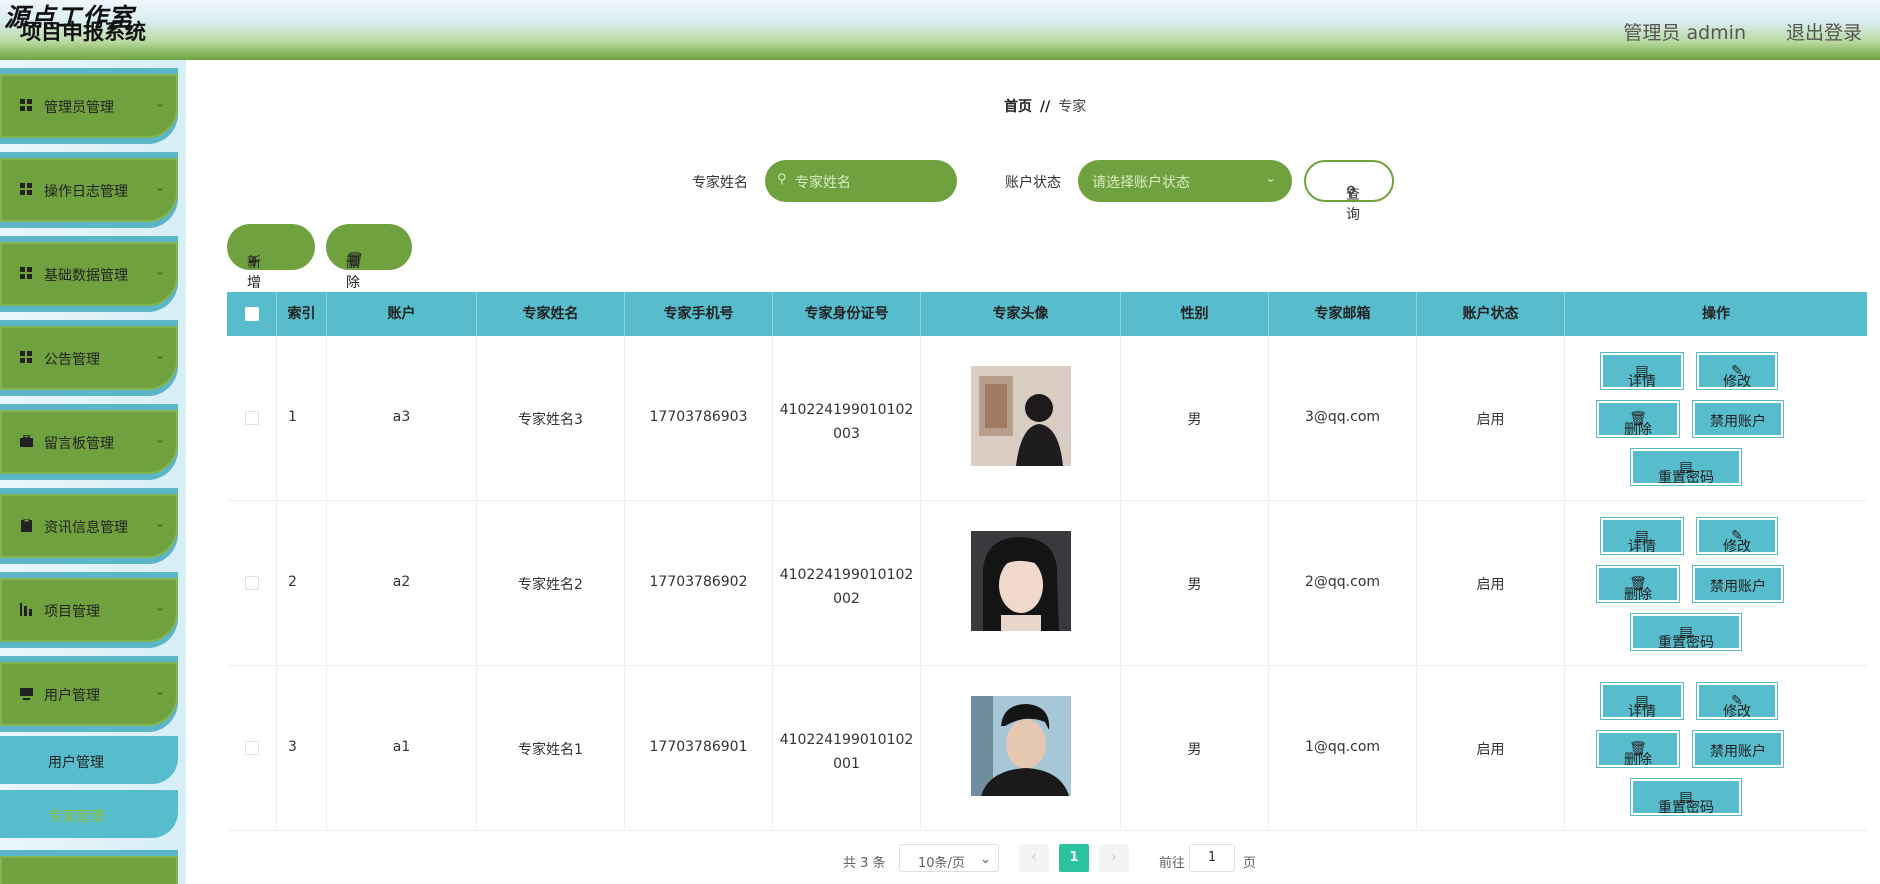  What do you see at coordinates (1033, 183) in the screenshot?
I see `status-label: 账户状态` at bounding box center [1033, 183].